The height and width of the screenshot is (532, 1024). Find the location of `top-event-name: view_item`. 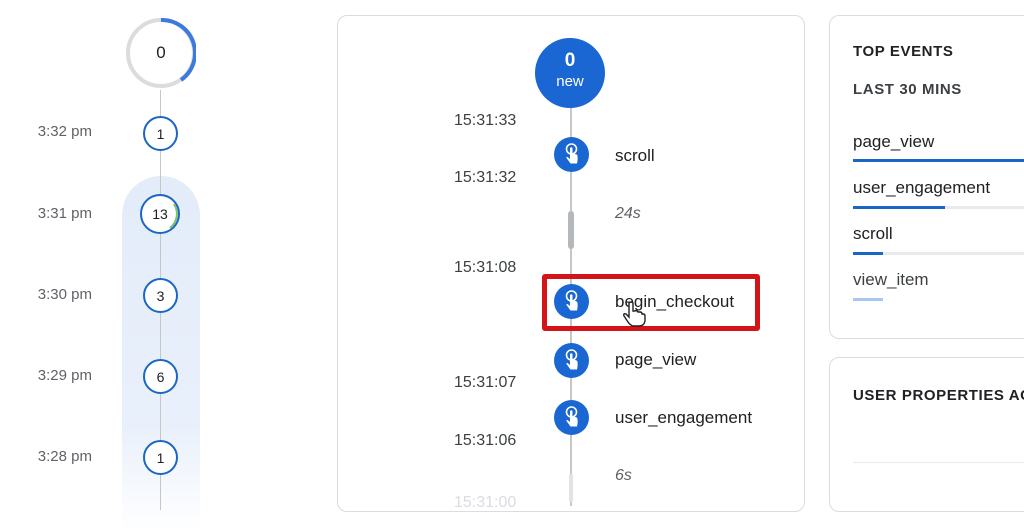

top-event-name: view_item is located at coordinates (891, 280).